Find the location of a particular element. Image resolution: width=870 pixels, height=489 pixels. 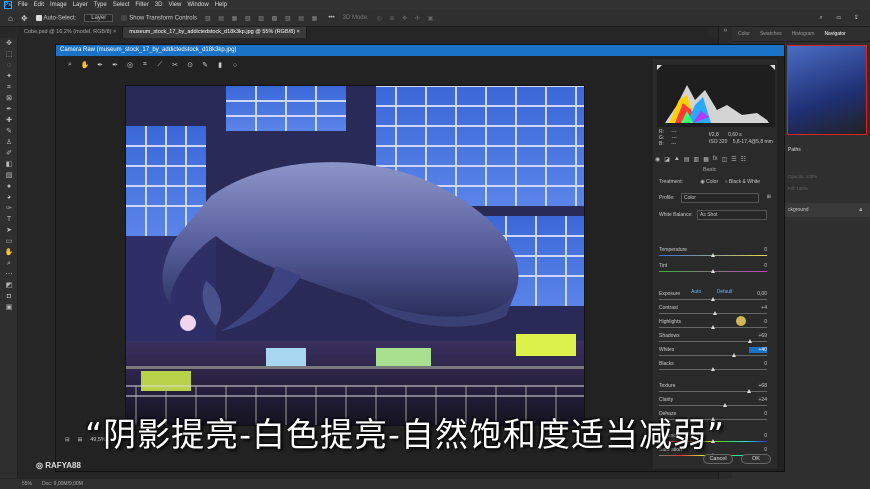

tab-color: Color is located at coordinates (744, 34).